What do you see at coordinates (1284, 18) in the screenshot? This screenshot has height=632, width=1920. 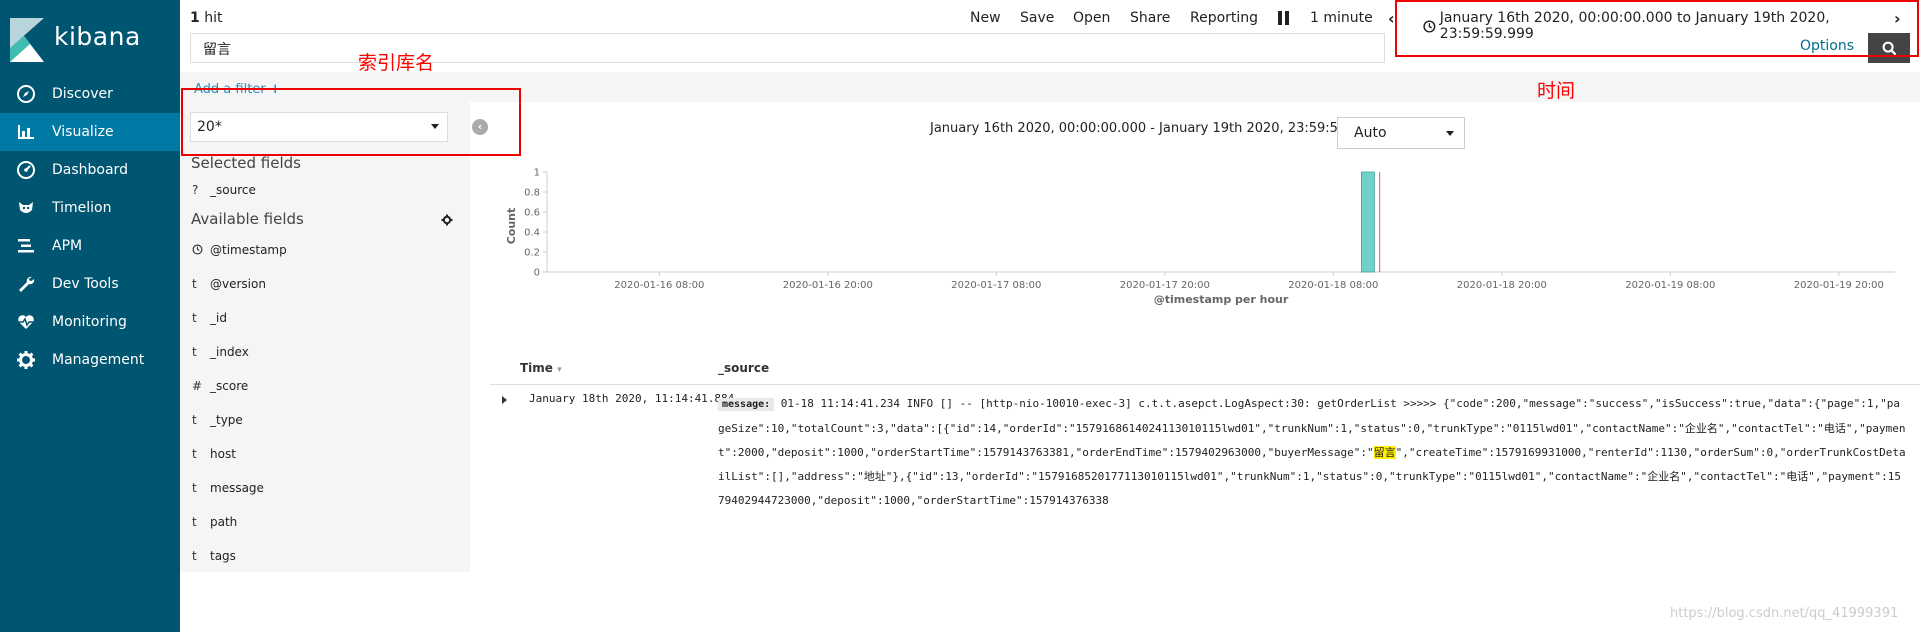 I see `pause-icon` at bounding box center [1284, 18].